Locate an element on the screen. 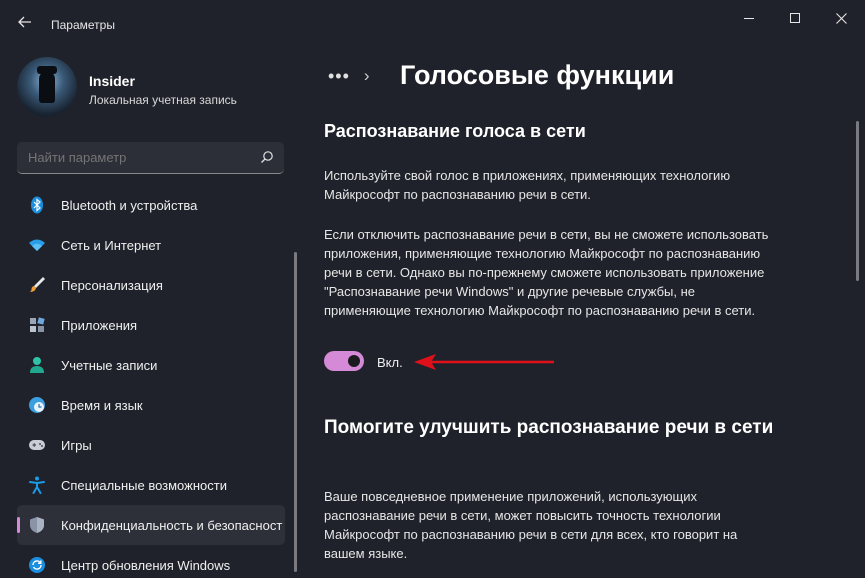 This screenshot has width=865, height=578. sidebar-item-label: Учетные записи is located at coordinates (109, 365).